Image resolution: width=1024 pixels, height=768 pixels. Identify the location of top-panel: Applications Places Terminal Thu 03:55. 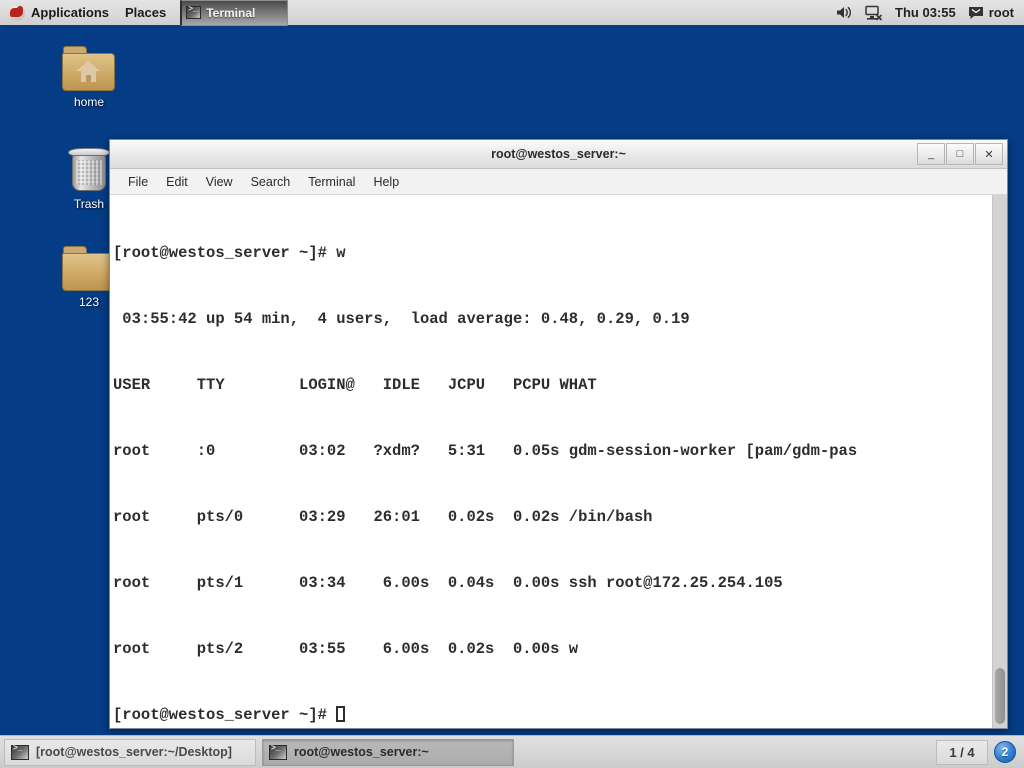
(512, 14).